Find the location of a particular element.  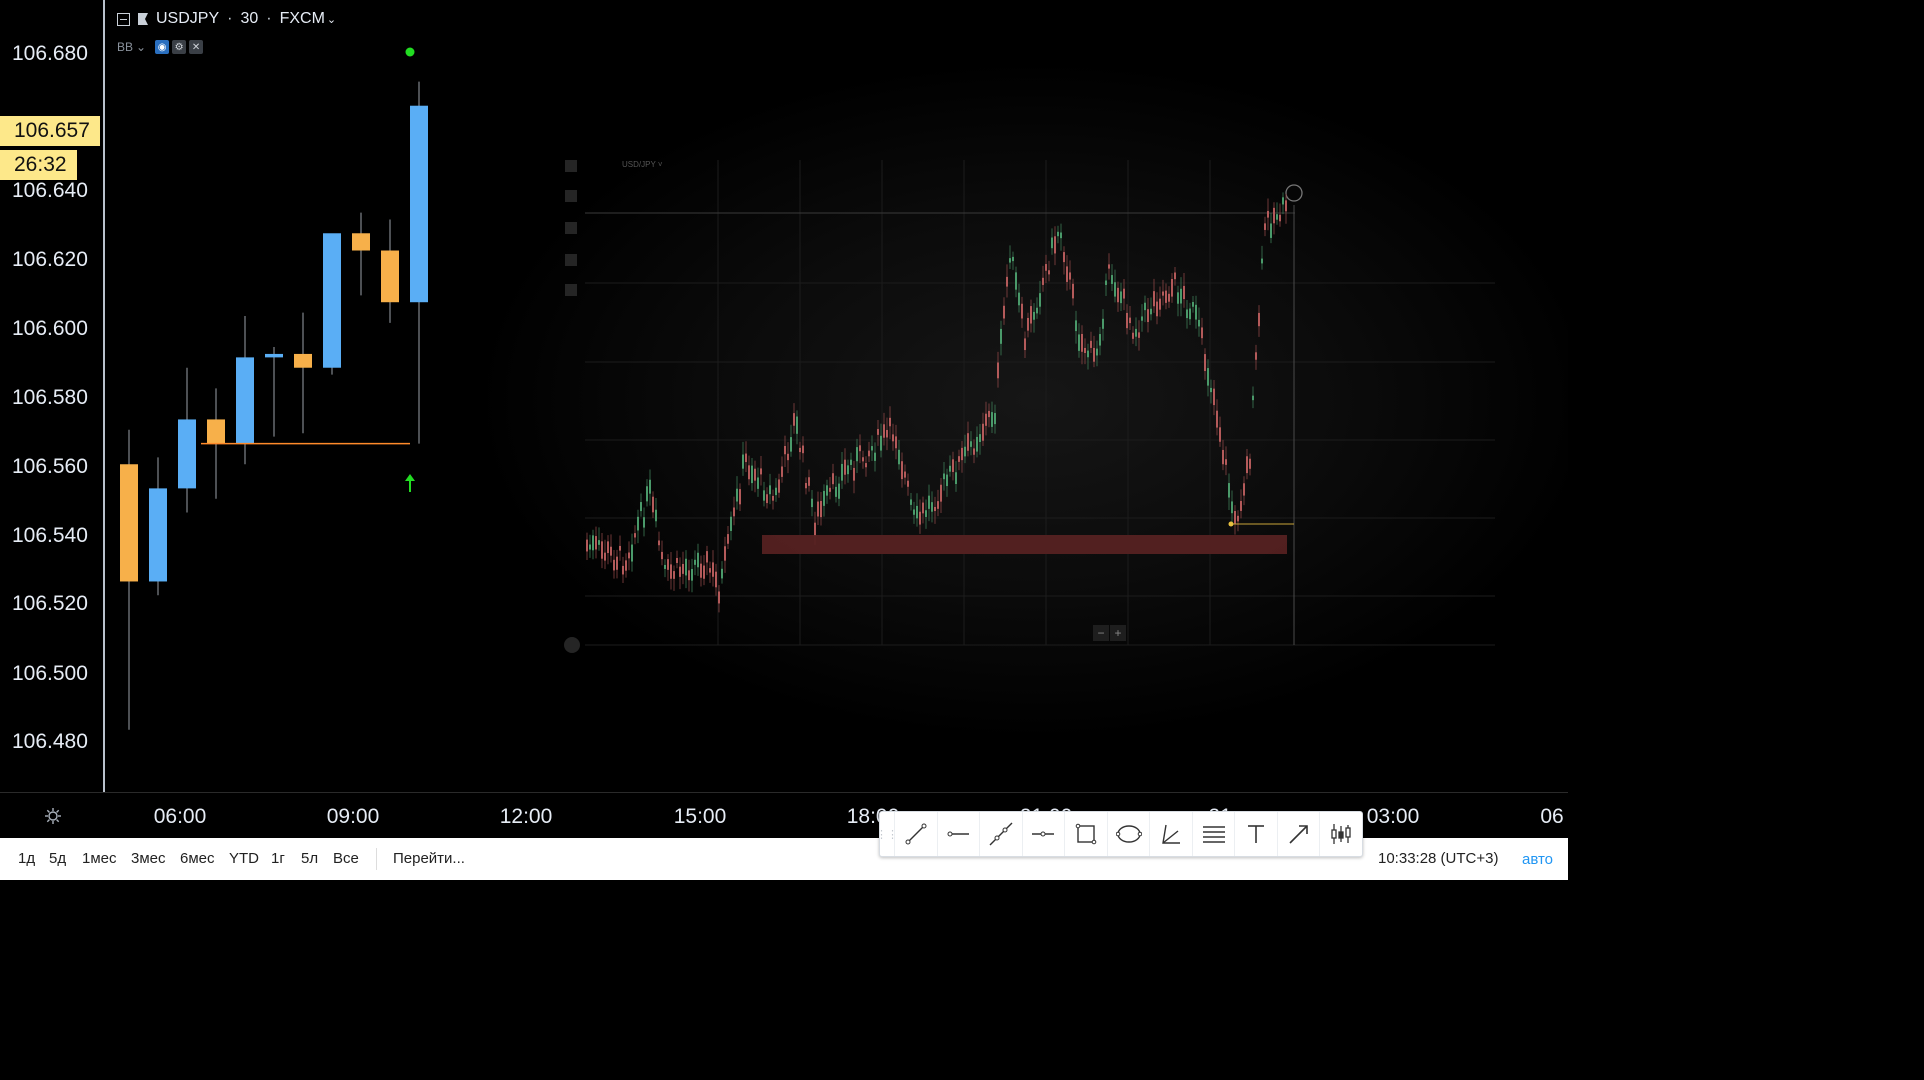

indicator-legend: BB ⌄ ◉ ⚙ ✕ is located at coordinates (160, 47).